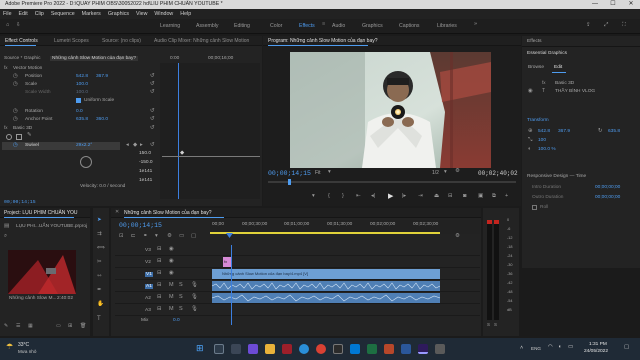 The image size is (640, 360). I want to click on lift-icon: ⏏, so click(436, 196).